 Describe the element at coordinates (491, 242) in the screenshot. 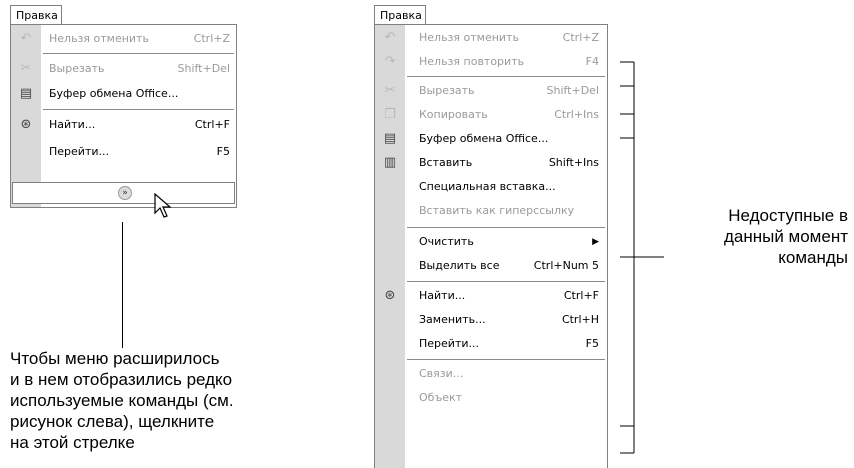

I see `menu-item-clear: Очистить ▶` at that location.